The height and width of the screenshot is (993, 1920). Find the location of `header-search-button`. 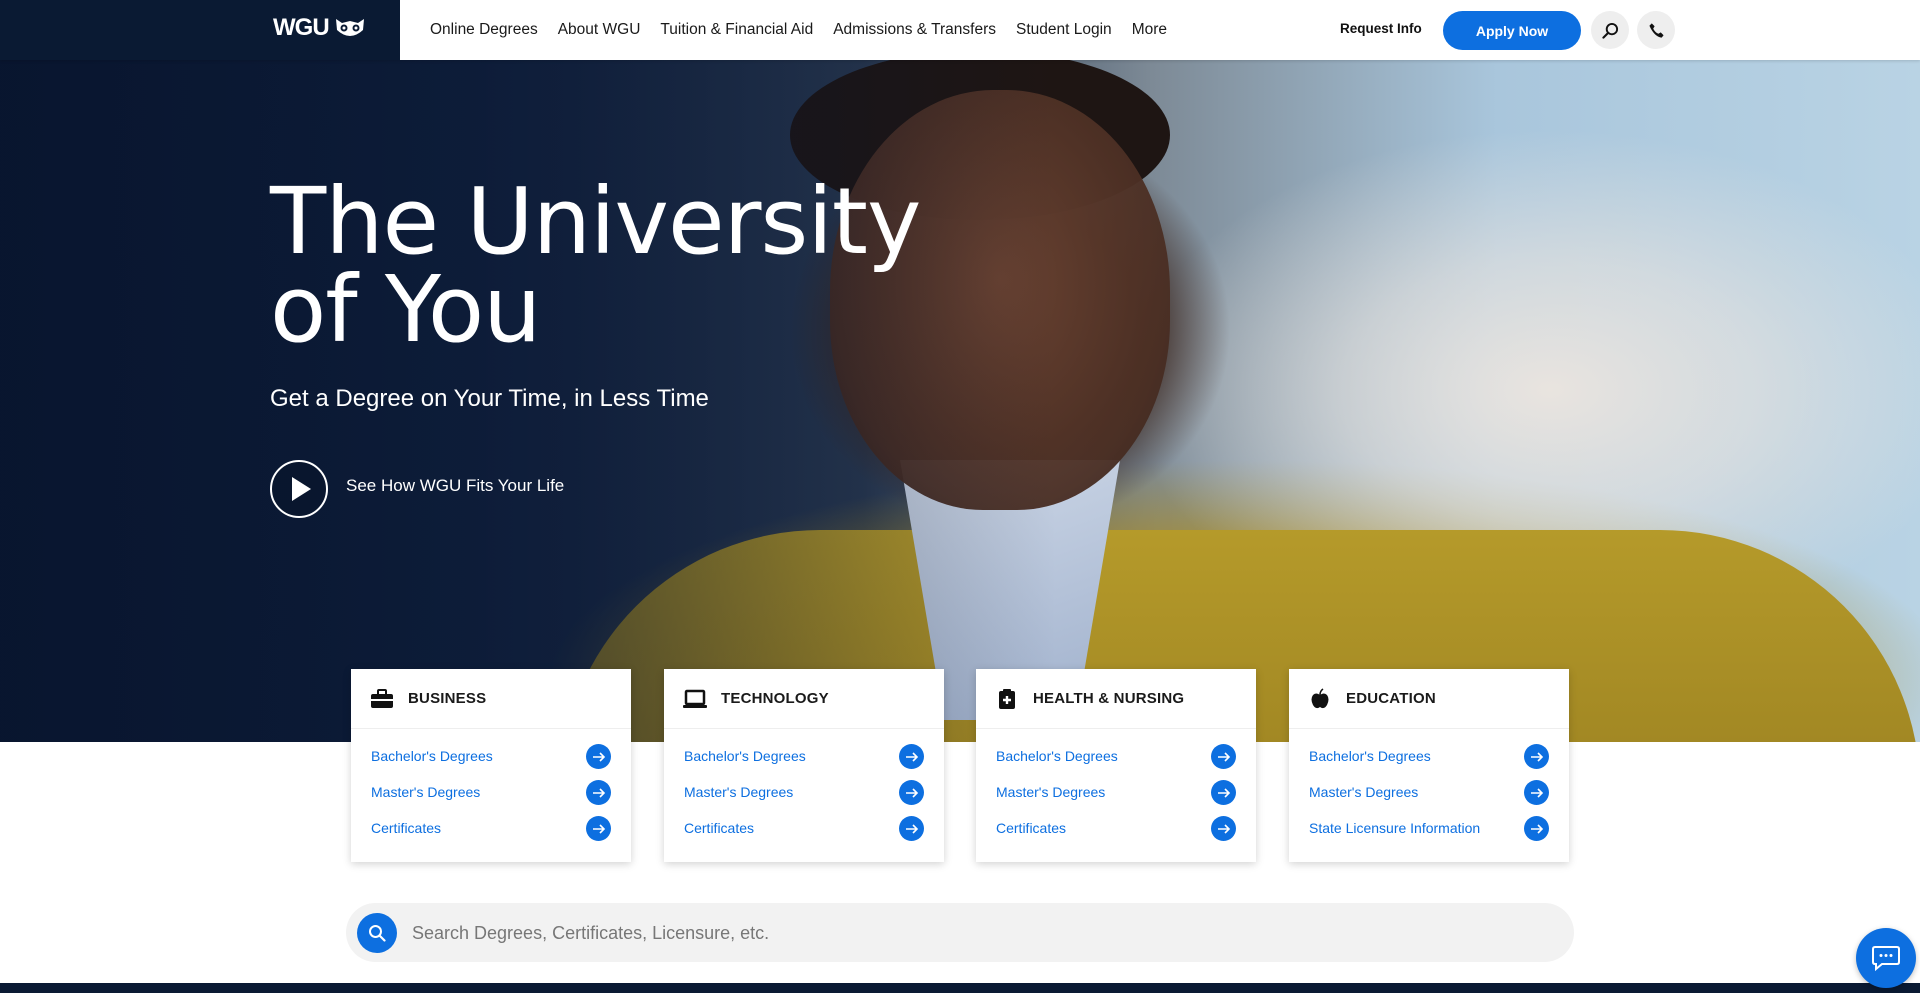

header-search-button is located at coordinates (1610, 30).